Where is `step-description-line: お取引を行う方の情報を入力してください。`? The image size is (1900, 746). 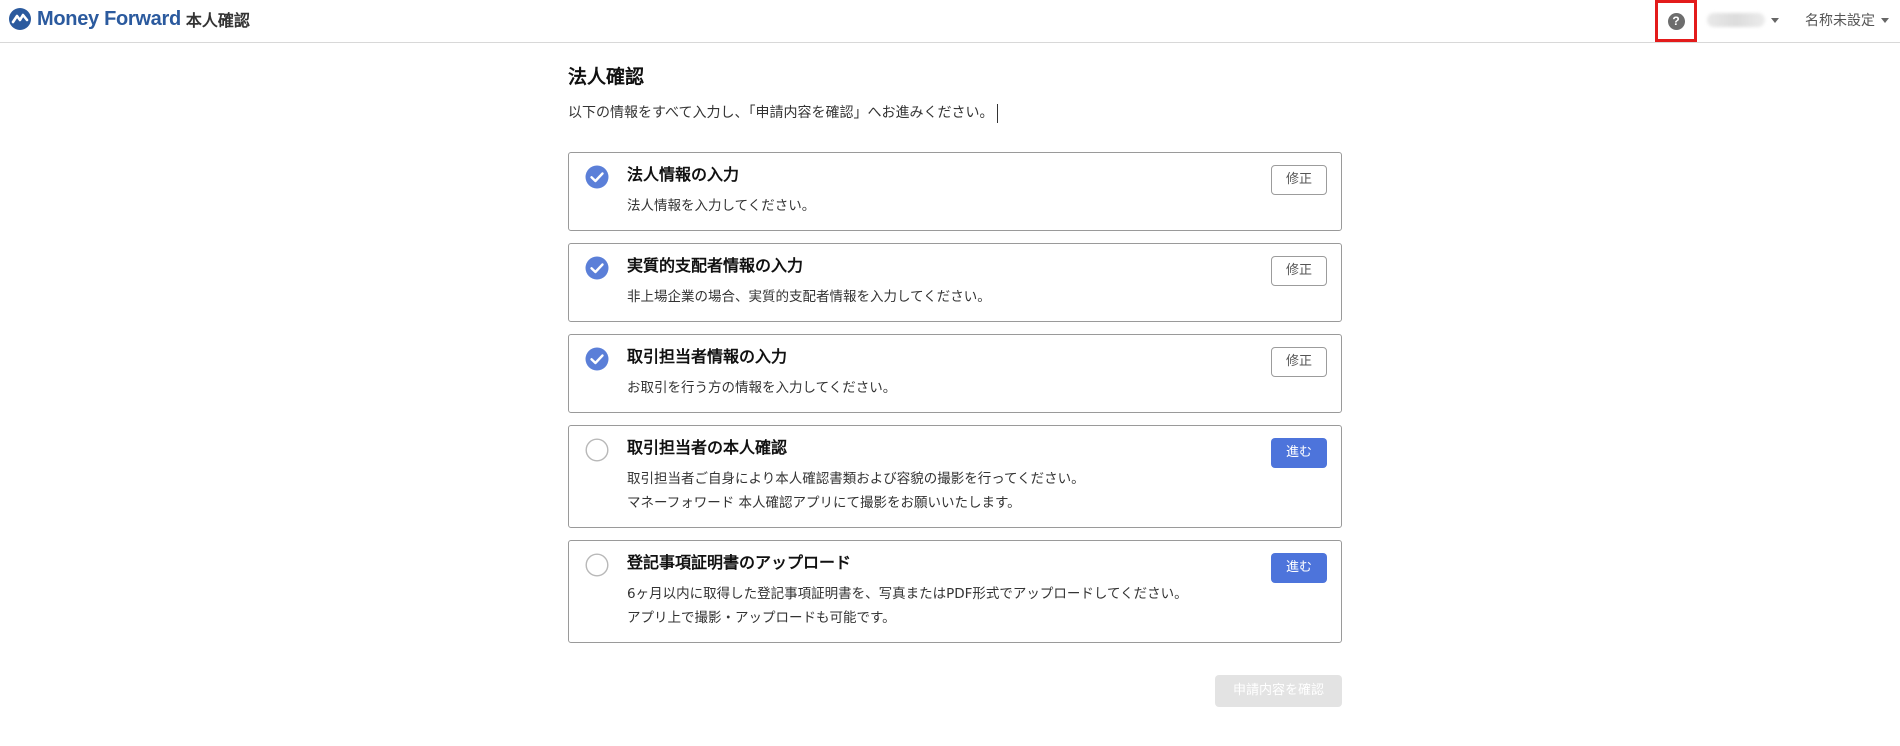
step-description-line: お取引を行う方の情報を入力してください。 is located at coordinates (762, 388).